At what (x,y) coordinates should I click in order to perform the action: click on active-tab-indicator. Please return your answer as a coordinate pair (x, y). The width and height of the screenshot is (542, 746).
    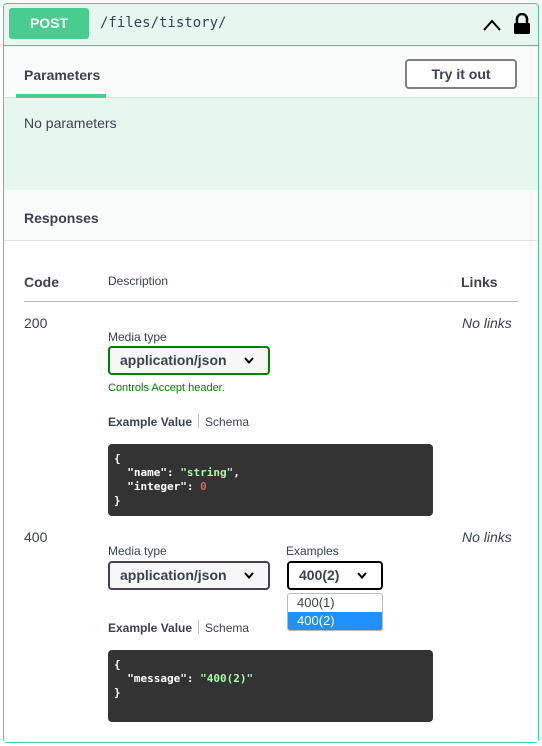
    Looking at the image, I should click on (61, 96).